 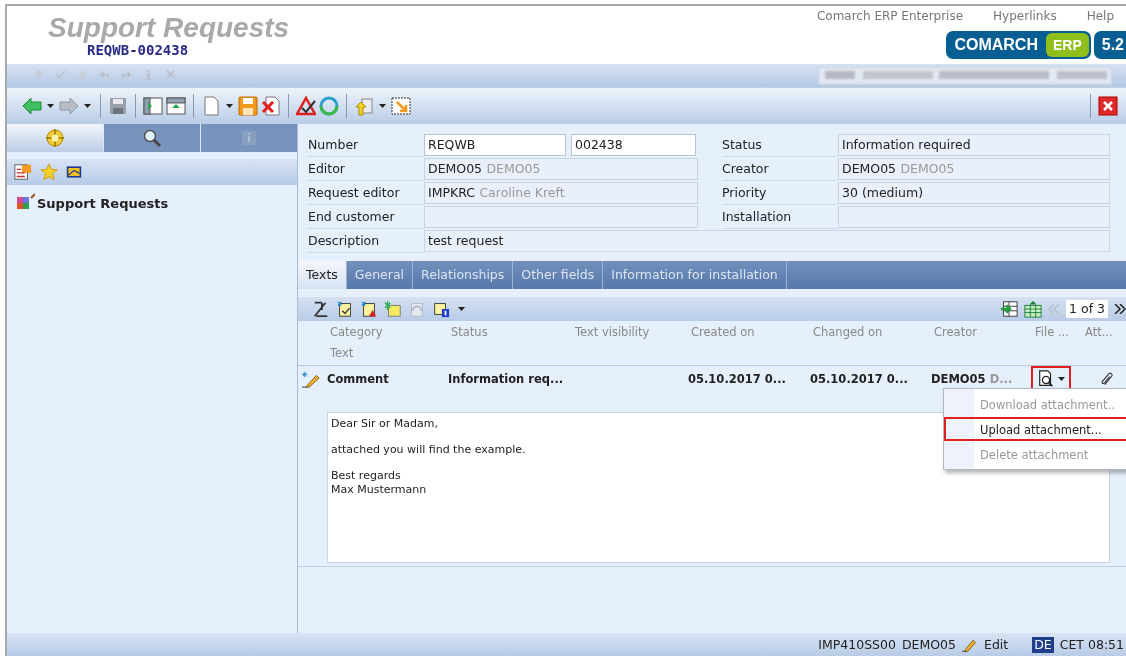 I want to click on tree-item: Support Requests, so click(x=103, y=203).